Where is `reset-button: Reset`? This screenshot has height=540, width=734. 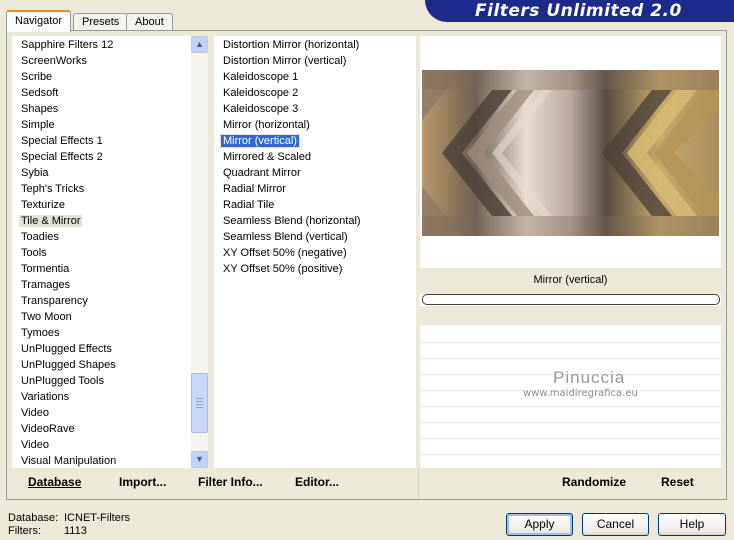 reset-button: Reset is located at coordinates (677, 482).